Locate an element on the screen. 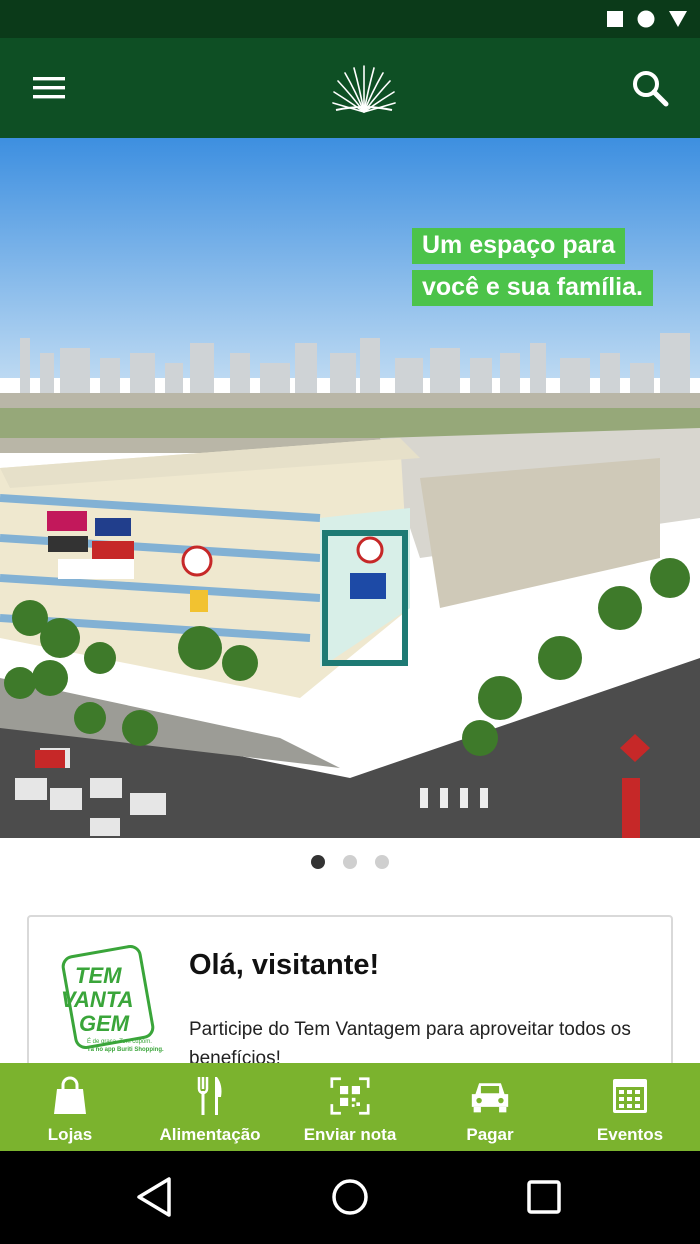 Image resolution: width=700 pixels, height=1244 pixels. nav-eventos-label: Eventos is located at coordinates (630, 1134).